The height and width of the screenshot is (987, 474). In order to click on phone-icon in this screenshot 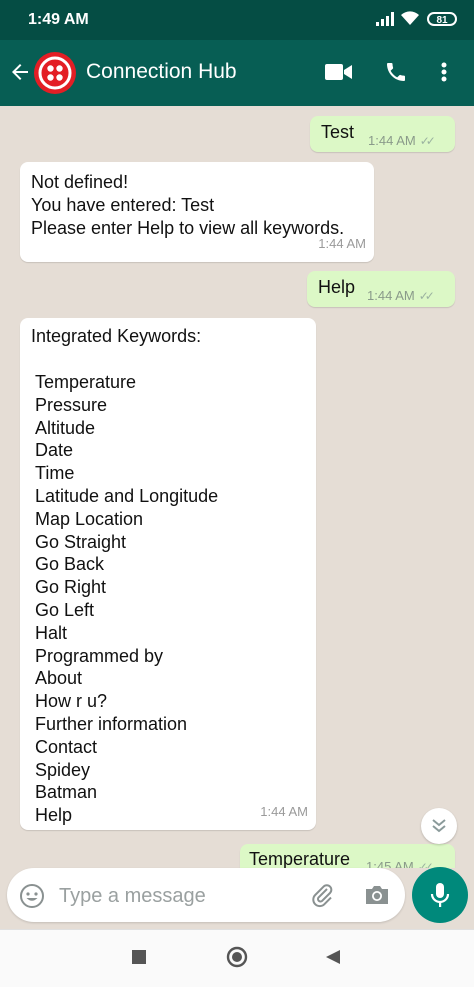, I will do `click(396, 74)`.